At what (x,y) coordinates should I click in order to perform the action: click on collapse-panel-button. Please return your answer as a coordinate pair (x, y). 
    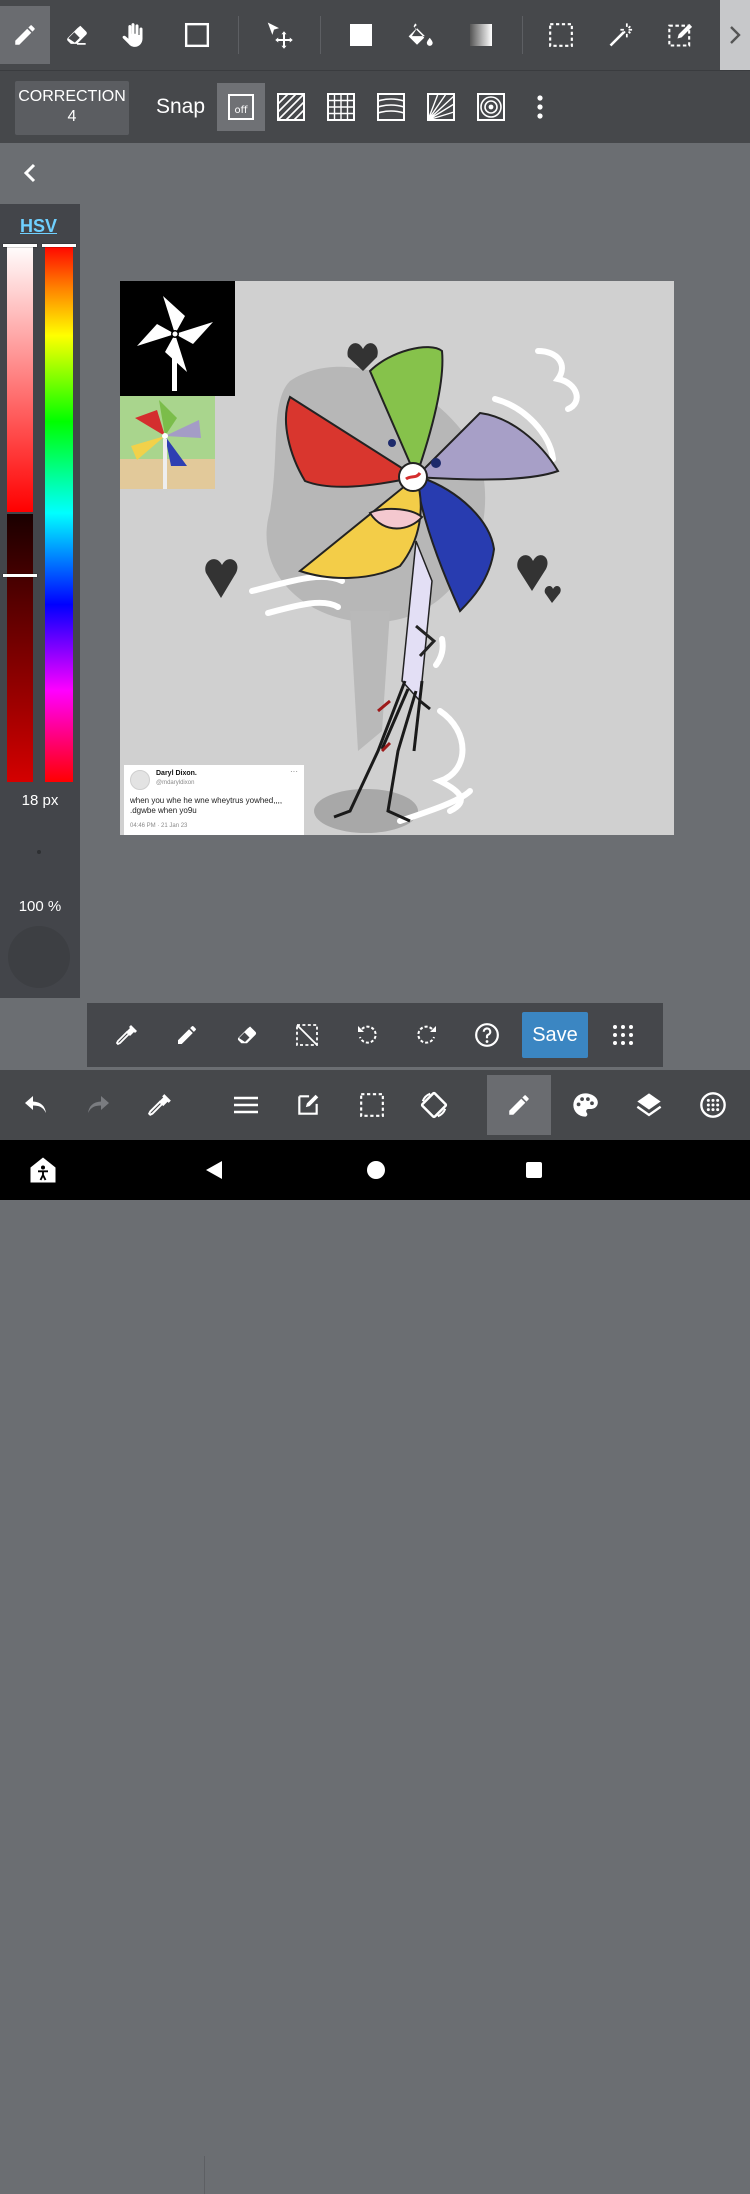
    Looking at the image, I should click on (30, 173).